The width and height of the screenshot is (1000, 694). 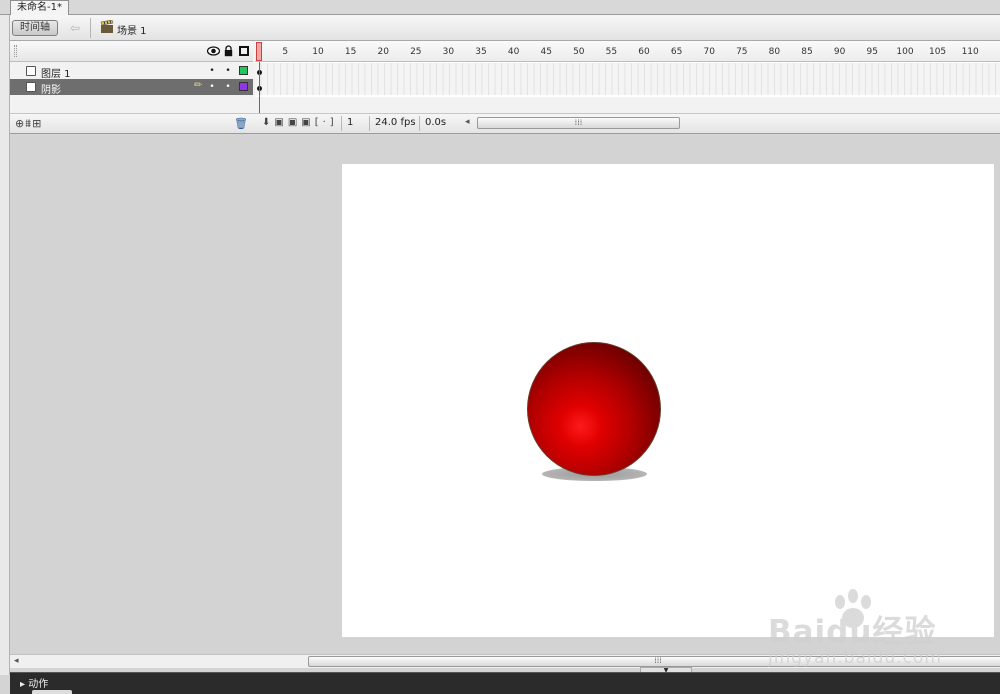 I want to click on clapperboard-icon, so click(x=107, y=26).